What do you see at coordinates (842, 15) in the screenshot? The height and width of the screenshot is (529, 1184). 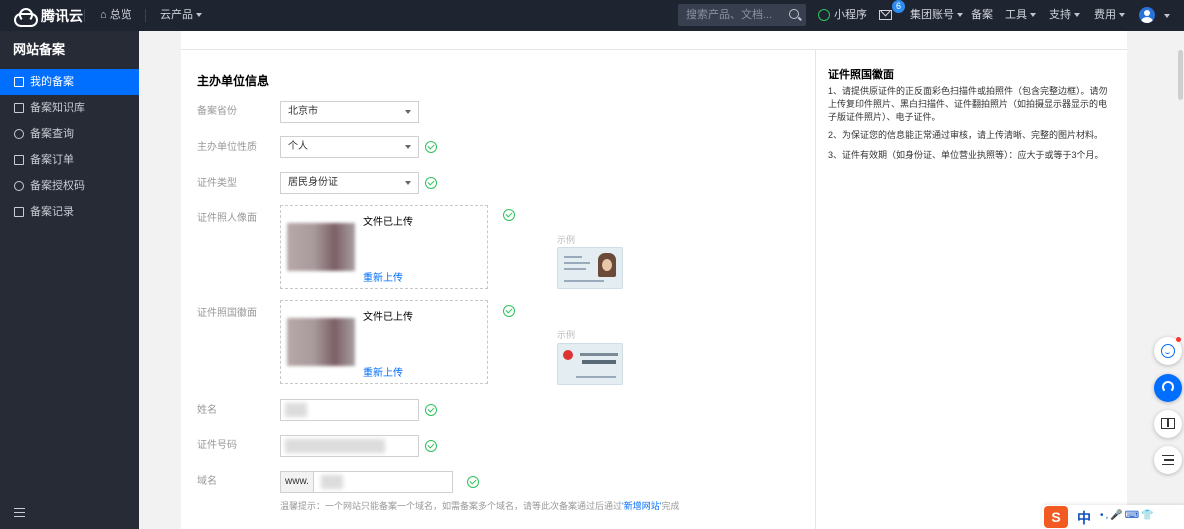 I see `miniprogram-link: 小程序` at bounding box center [842, 15].